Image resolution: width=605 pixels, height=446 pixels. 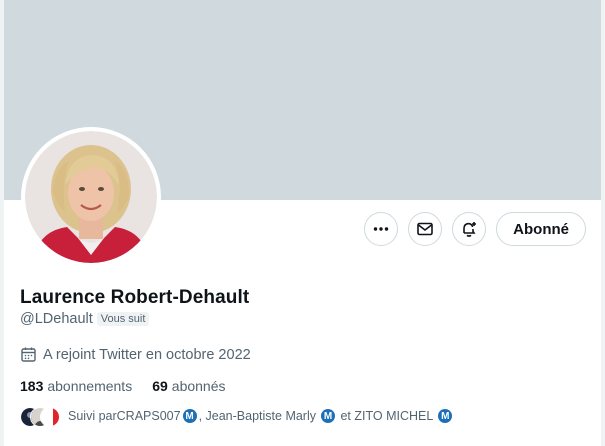 I want to click on more-button, so click(x=381, y=229).